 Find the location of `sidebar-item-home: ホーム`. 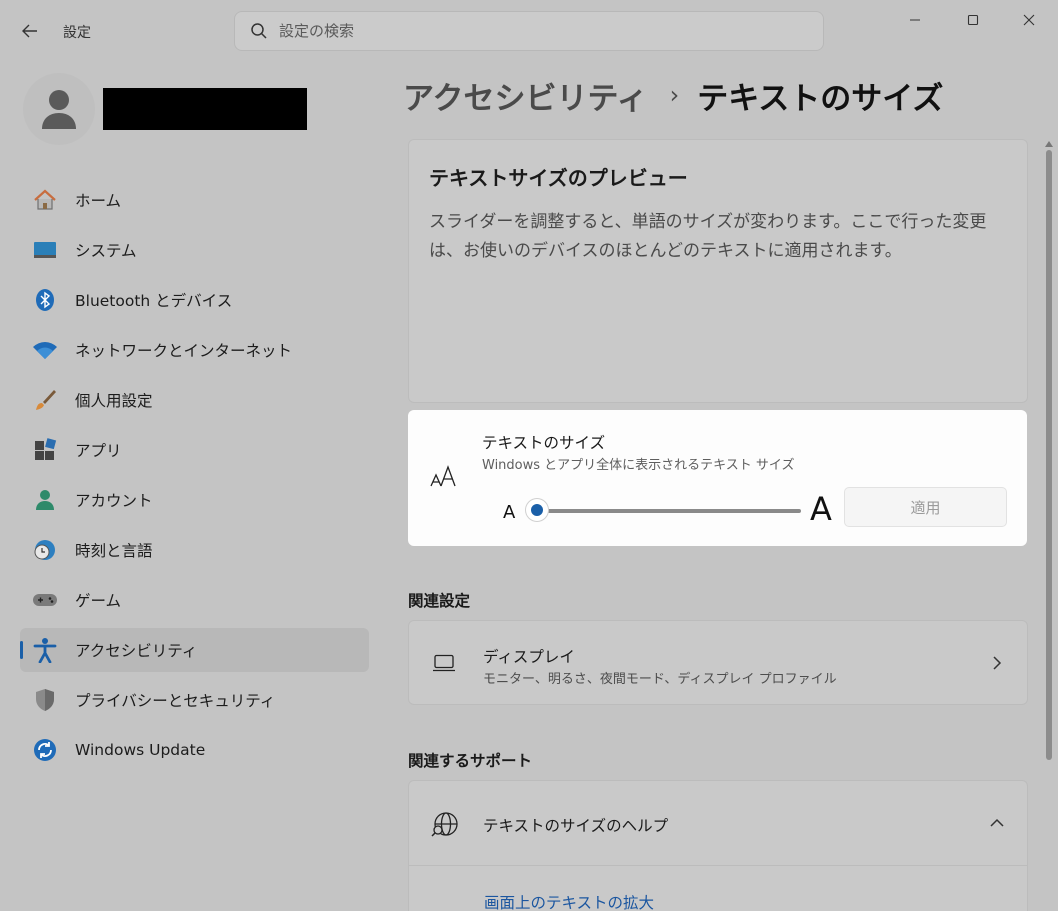

sidebar-item-home: ホーム is located at coordinates (194, 200).